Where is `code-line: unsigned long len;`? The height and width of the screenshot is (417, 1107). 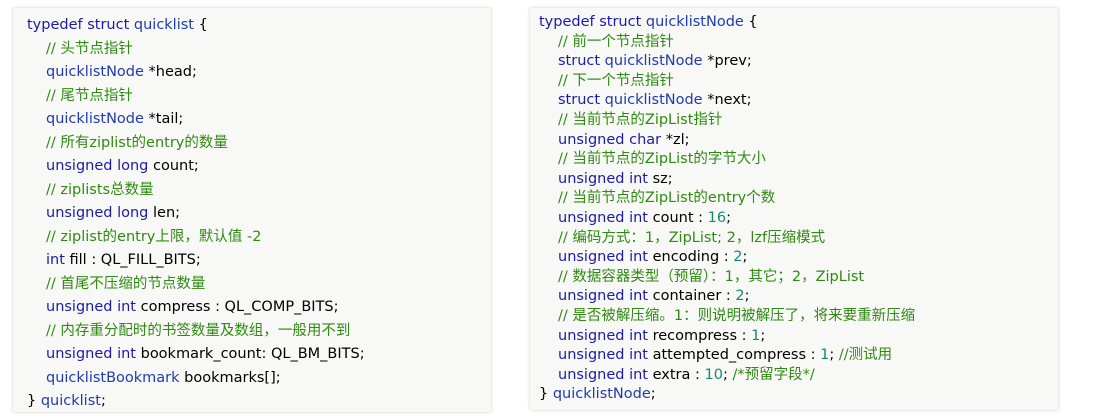 code-line: unsigned long len; is located at coordinates (196, 214).